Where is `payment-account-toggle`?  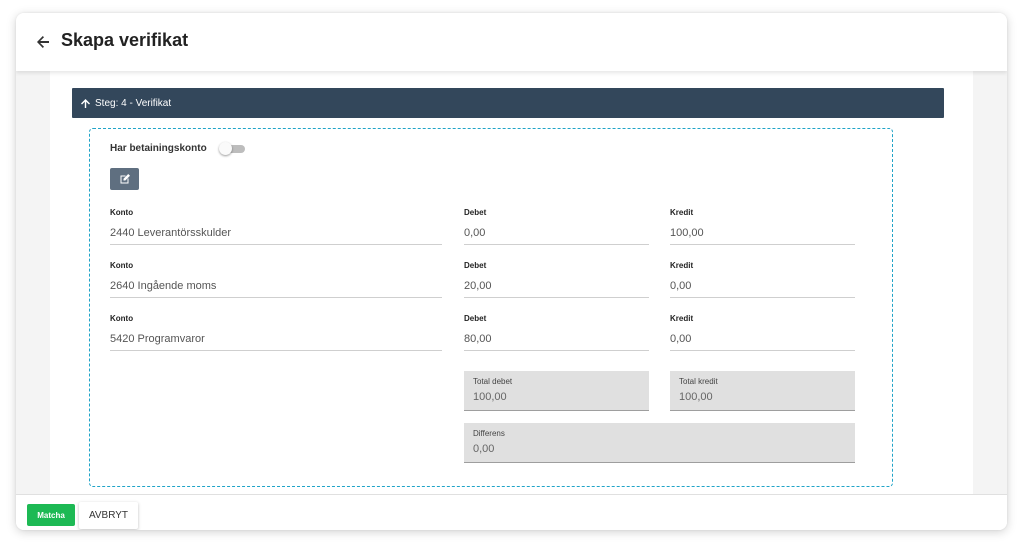 payment-account-toggle is located at coordinates (232, 148).